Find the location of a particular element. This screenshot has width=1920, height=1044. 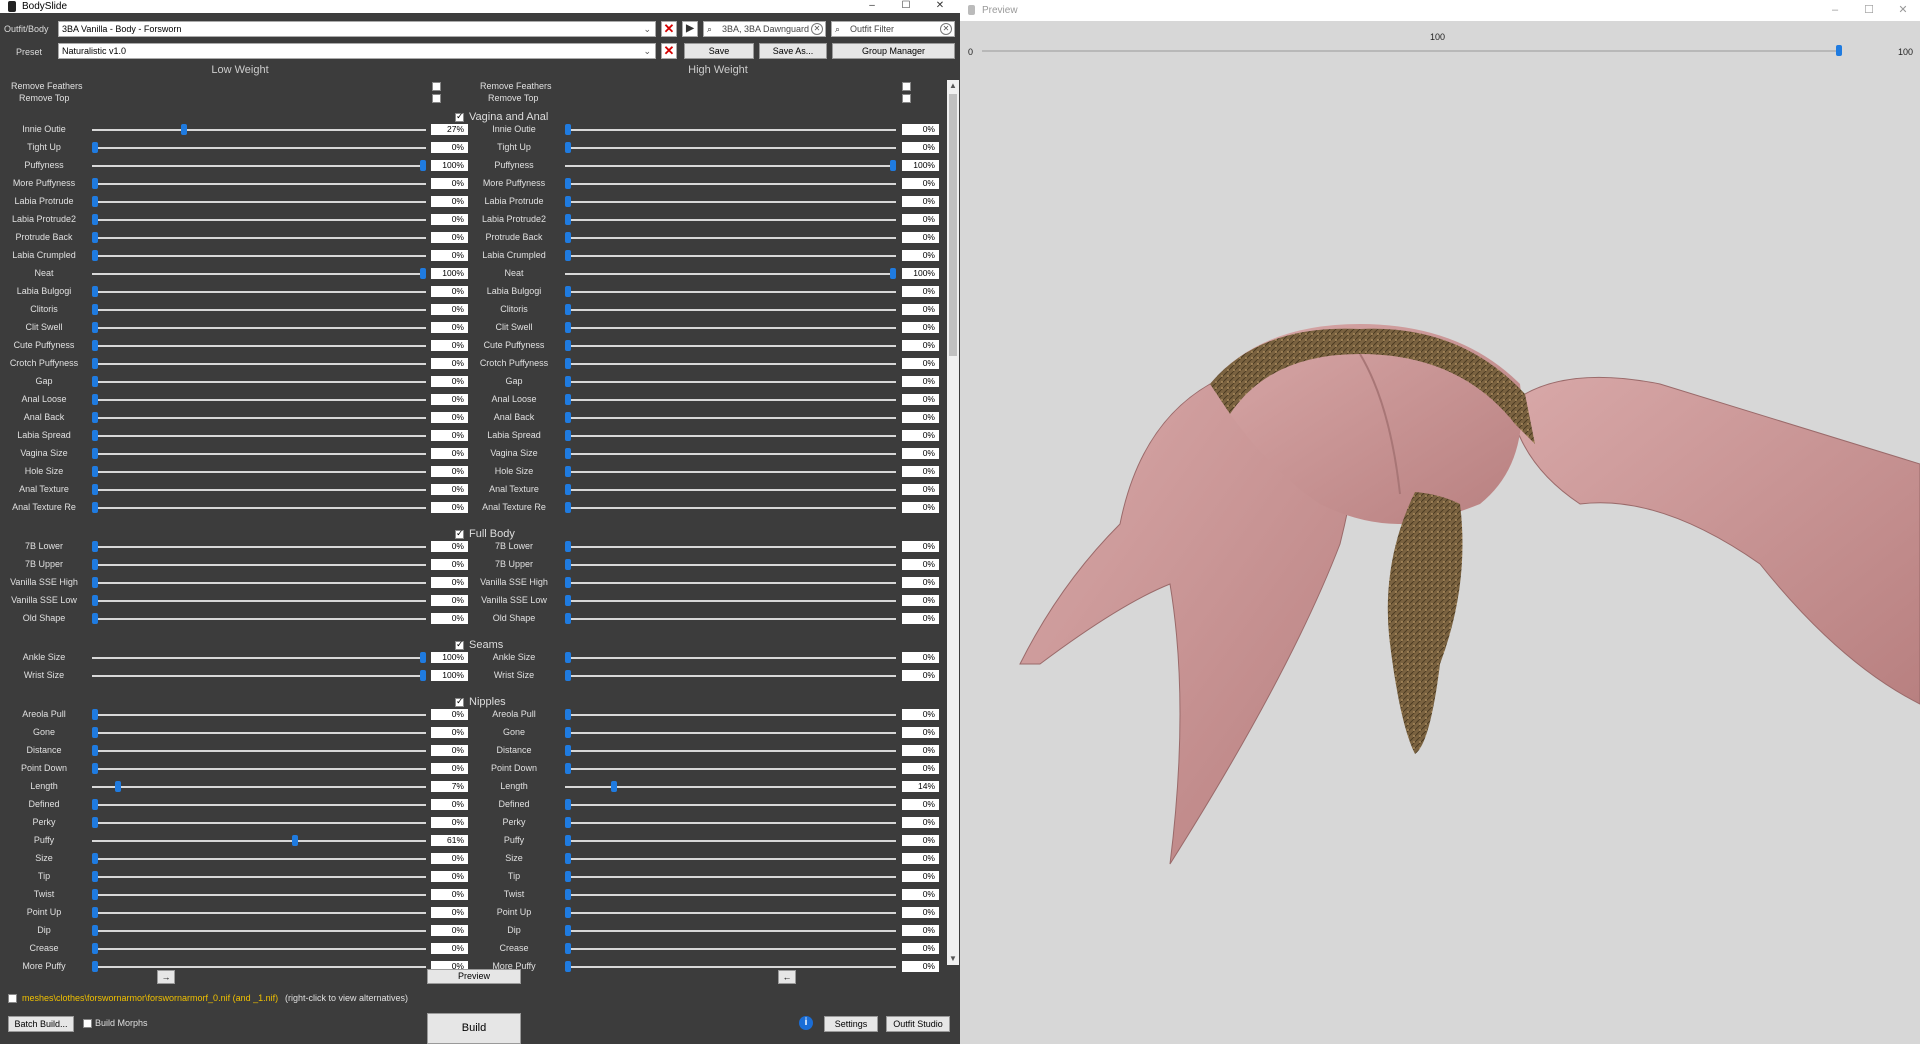

slider-scrollbar: ▲ ▼ is located at coordinates (953, 522).